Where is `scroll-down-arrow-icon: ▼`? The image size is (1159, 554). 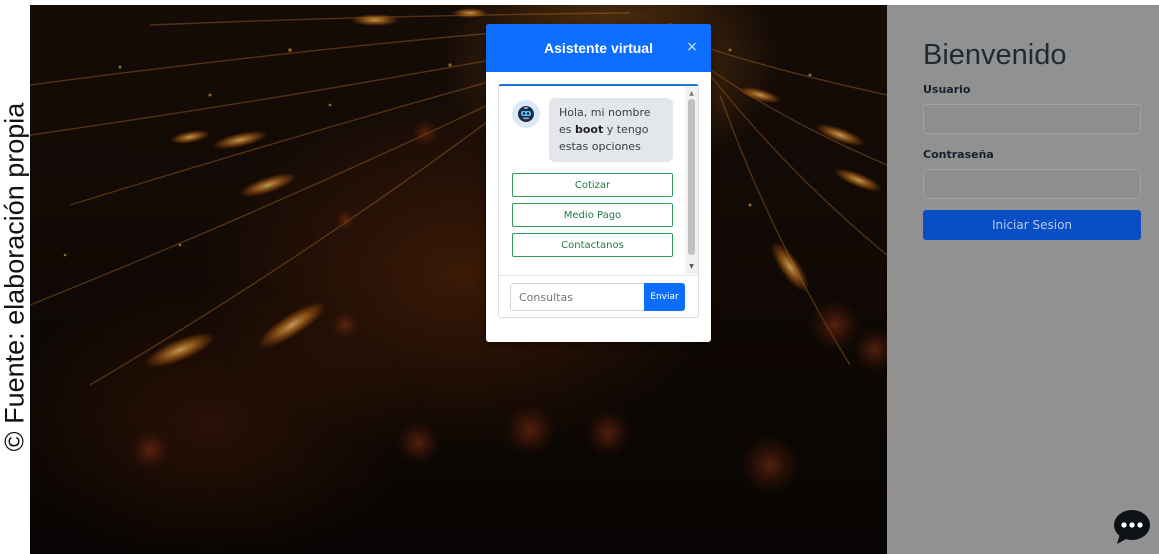
scroll-down-arrow-icon: ▼ is located at coordinates (691, 266).